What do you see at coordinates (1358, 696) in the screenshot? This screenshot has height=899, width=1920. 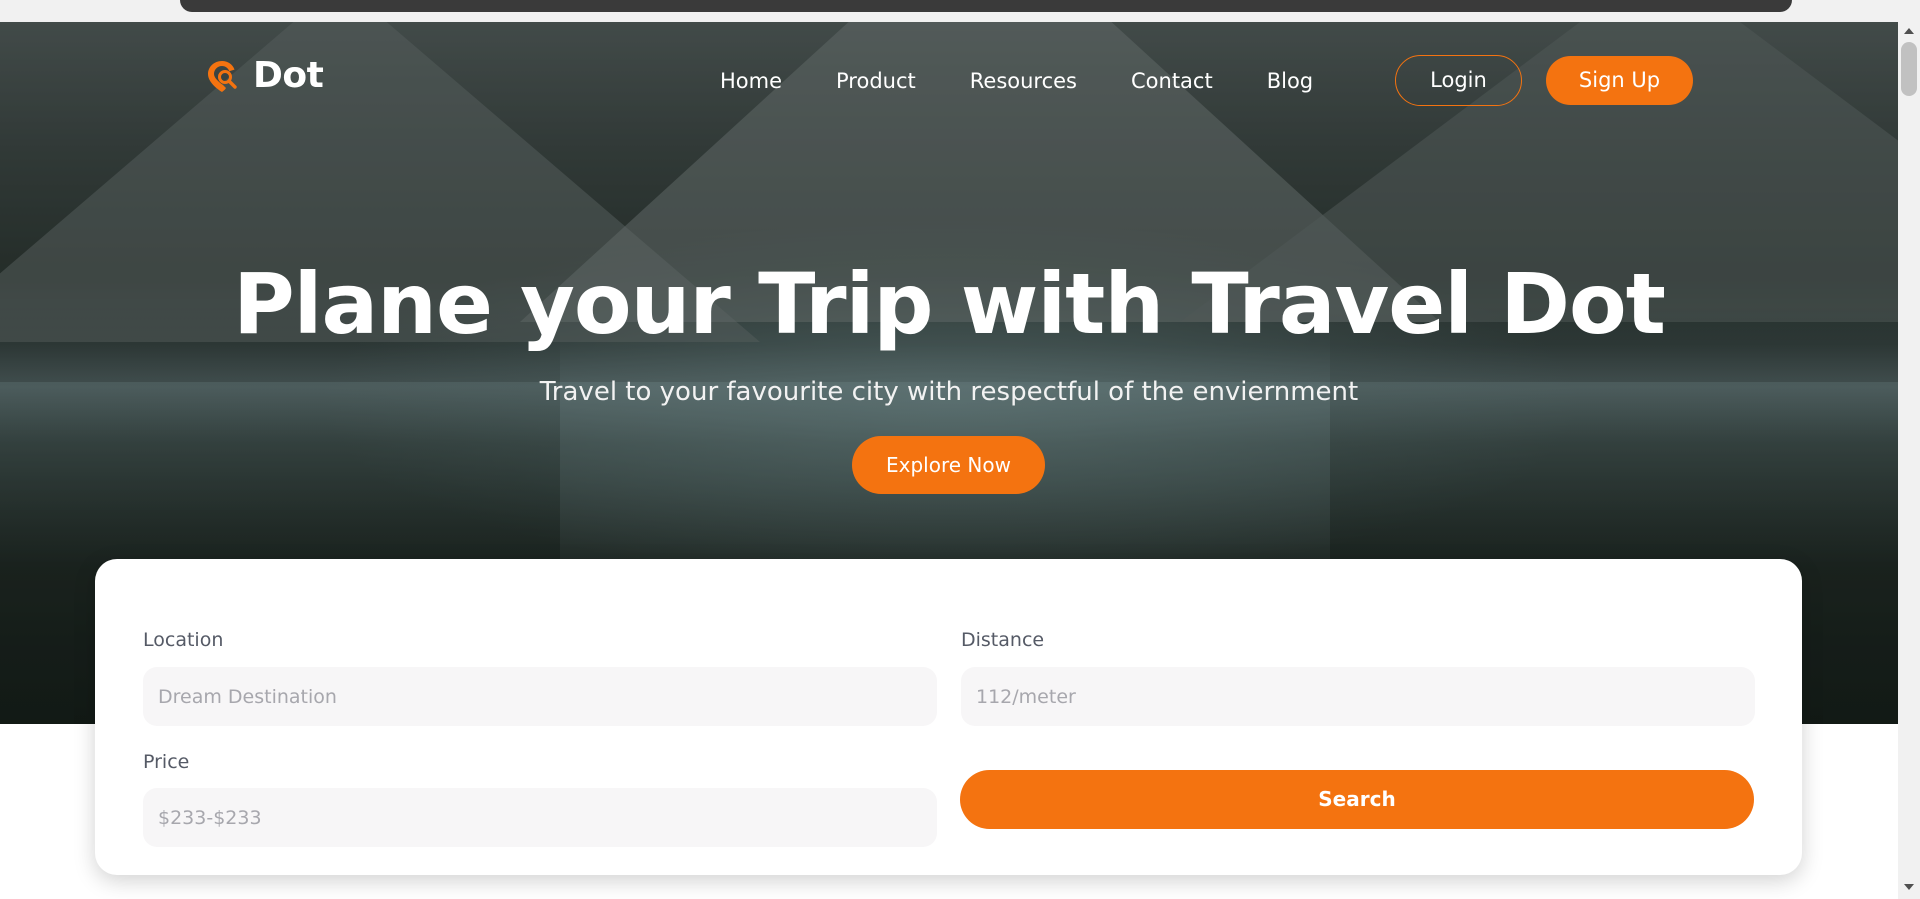 I see `distance-input` at bounding box center [1358, 696].